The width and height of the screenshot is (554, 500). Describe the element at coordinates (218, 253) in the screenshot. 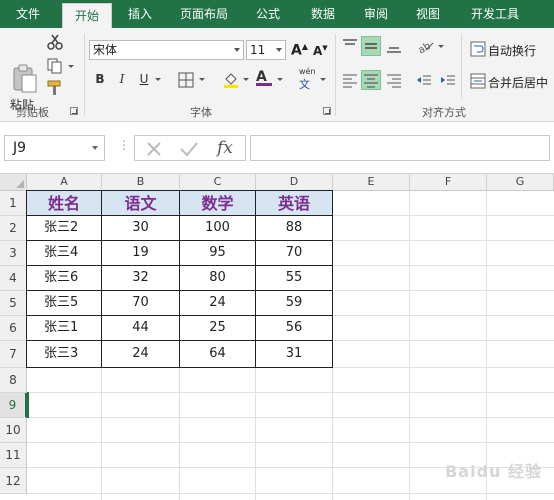

I see `table-cell: 95` at that location.